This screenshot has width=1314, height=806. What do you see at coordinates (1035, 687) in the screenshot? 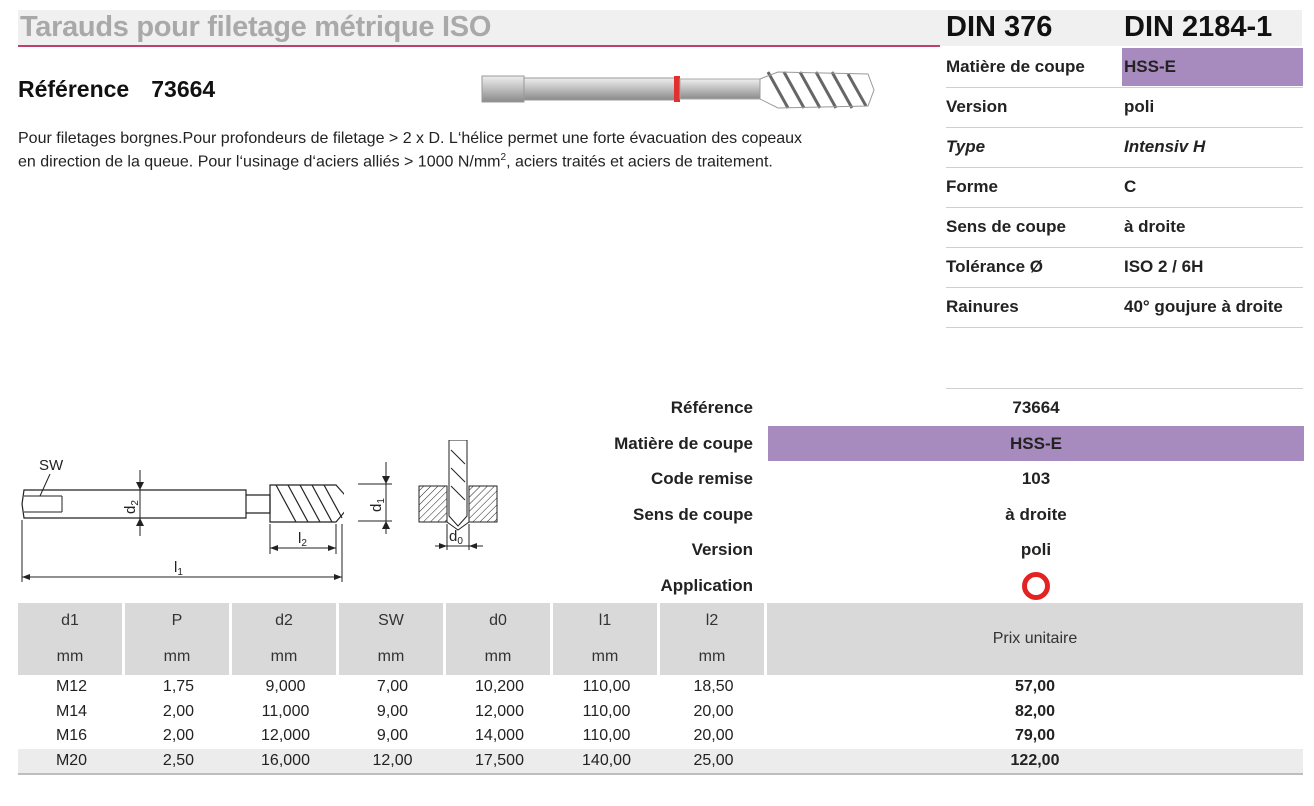
I see `price-cell: 57,00` at bounding box center [1035, 687].